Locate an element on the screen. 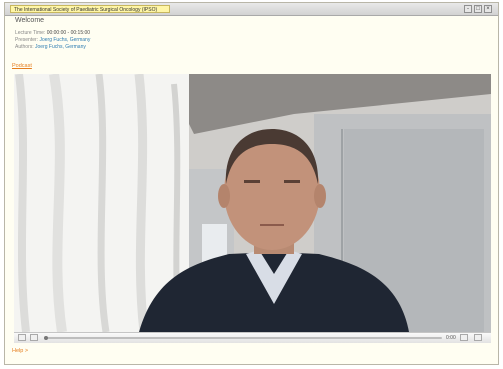  player-controls: 0:00 is located at coordinates (252, 337).